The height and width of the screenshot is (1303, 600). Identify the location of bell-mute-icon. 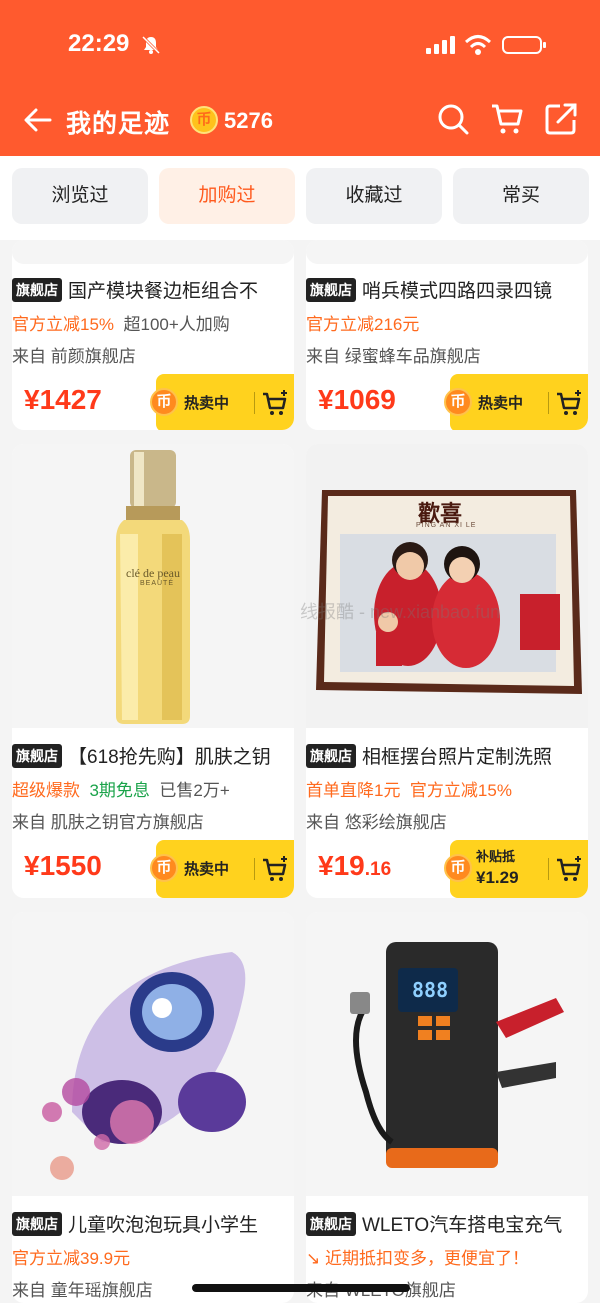
(151, 45).